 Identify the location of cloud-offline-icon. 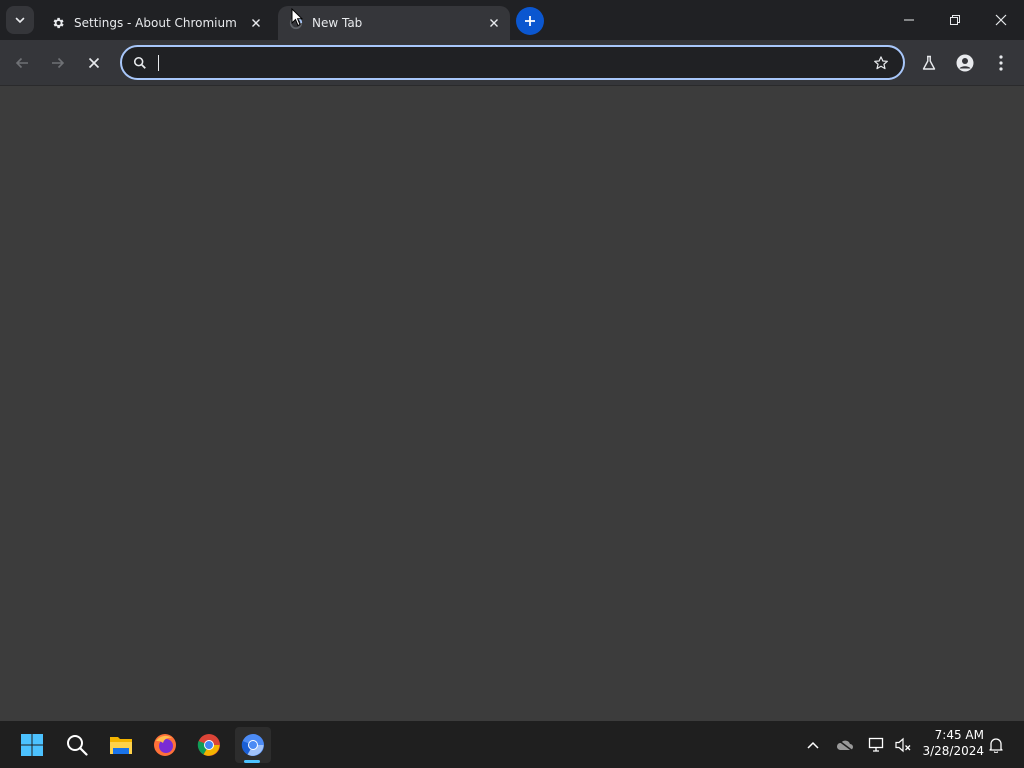
(844, 745).